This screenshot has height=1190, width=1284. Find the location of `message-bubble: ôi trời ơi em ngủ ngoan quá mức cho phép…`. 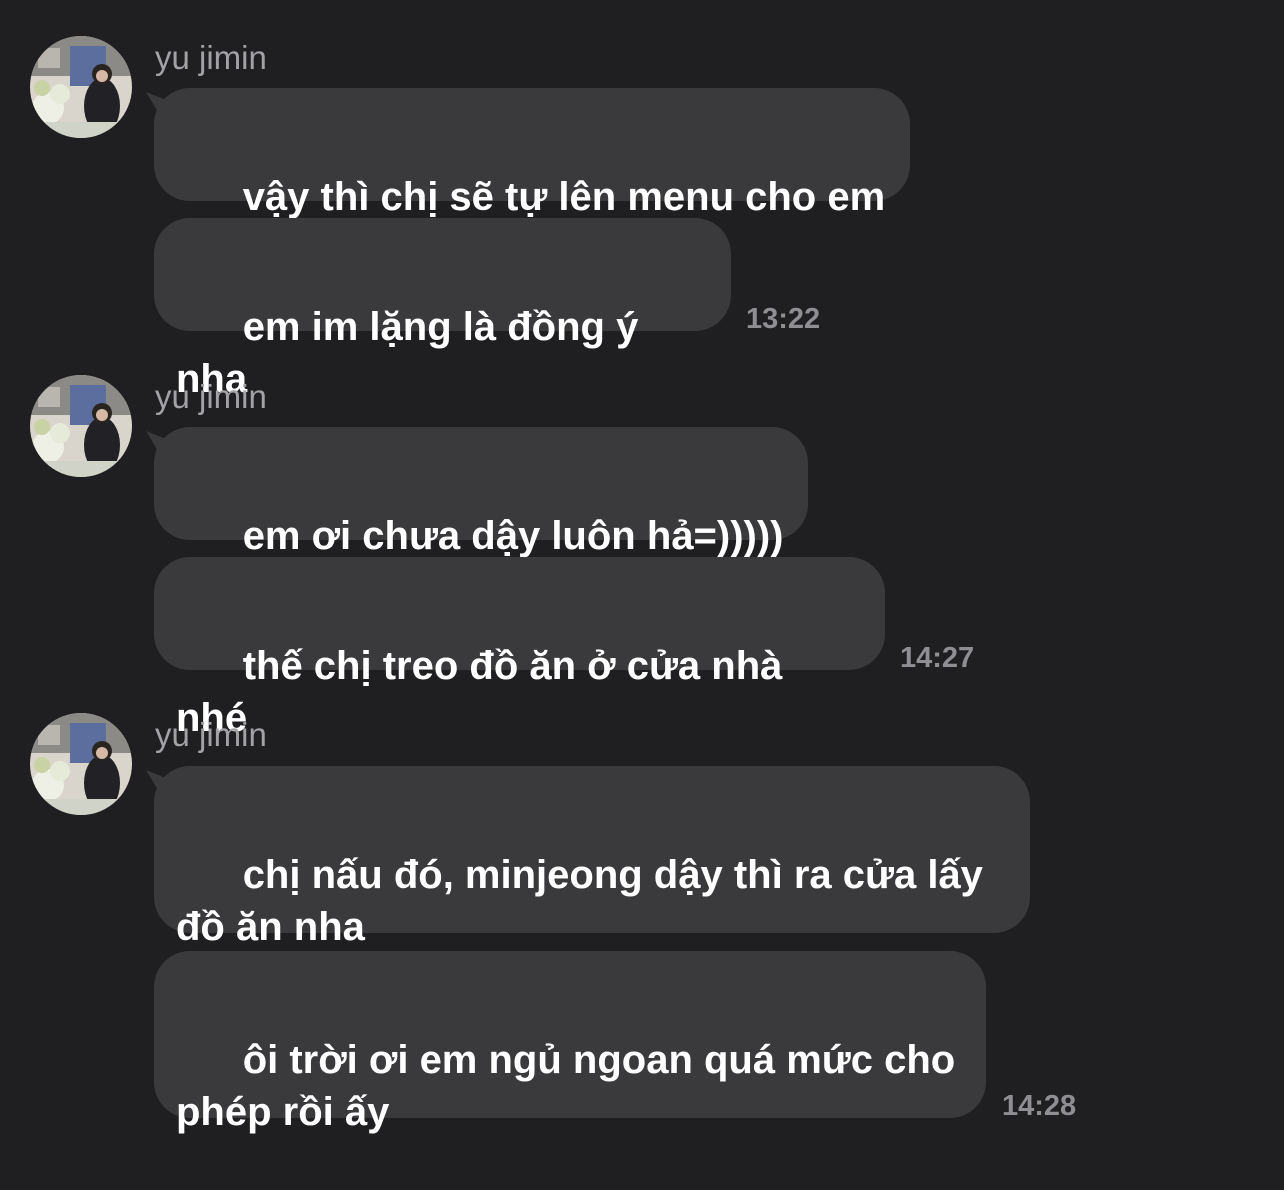

message-bubble: ôi trời ơi em ngủ ngoan quá mức cho phép… is located at coordinates (570, 1042).